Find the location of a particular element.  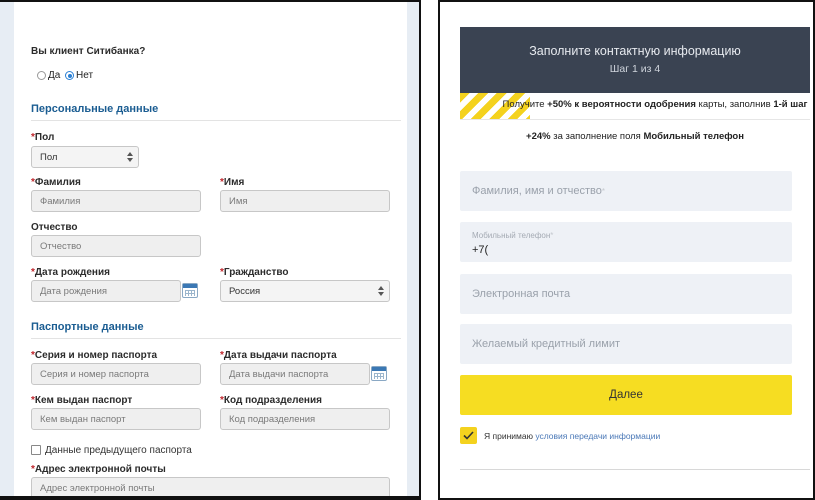

client-question-label: Вы клиент Ситибанка? is located at coordinates (88, 51).